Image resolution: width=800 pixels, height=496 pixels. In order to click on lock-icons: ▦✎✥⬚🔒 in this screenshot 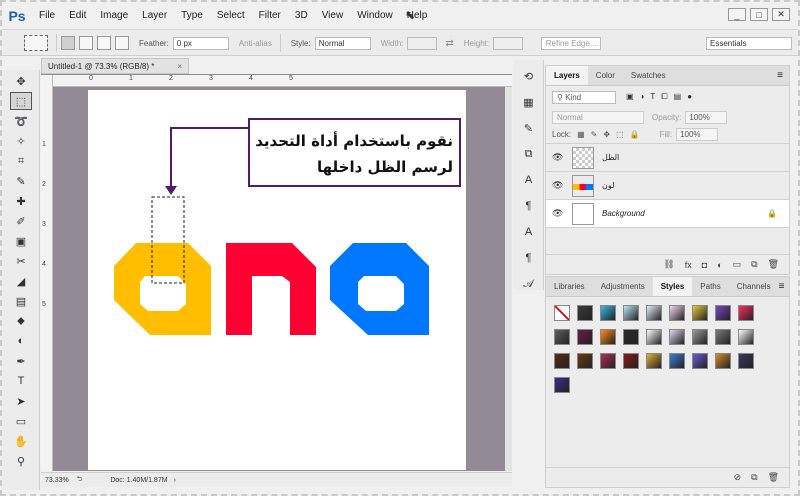, I will do `click(611, 134)`.